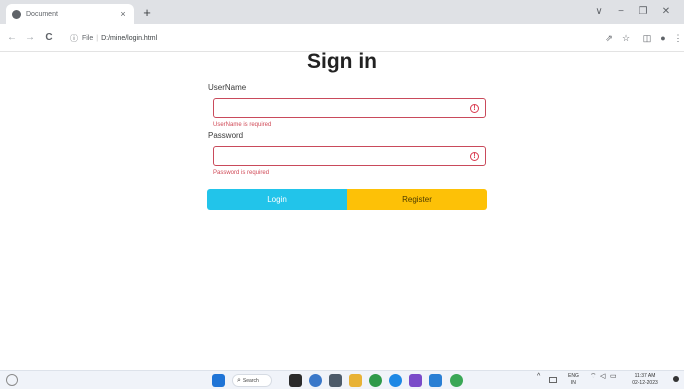  Describe the element at coordinates (277, 199) in the screenshot. I see `login-button: Login` at that location.